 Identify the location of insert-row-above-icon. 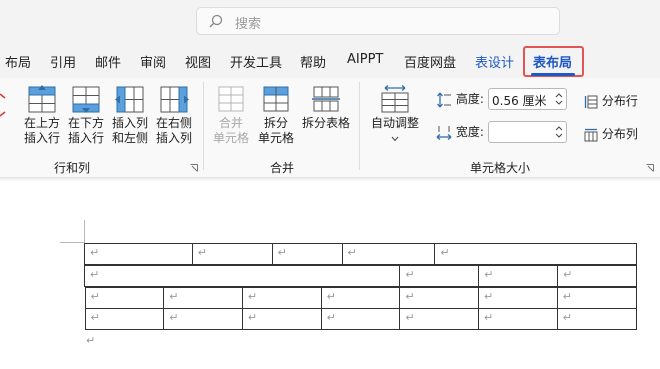
(42, 99).